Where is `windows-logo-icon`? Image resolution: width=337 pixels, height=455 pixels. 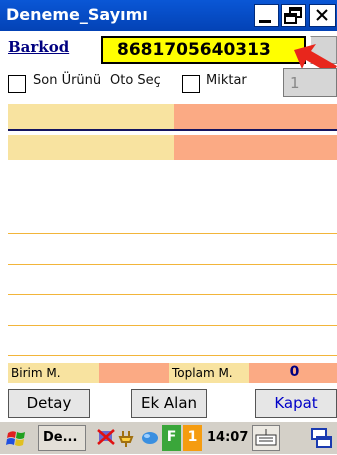 windows-logo-icon is located at coordinates (15, 438).